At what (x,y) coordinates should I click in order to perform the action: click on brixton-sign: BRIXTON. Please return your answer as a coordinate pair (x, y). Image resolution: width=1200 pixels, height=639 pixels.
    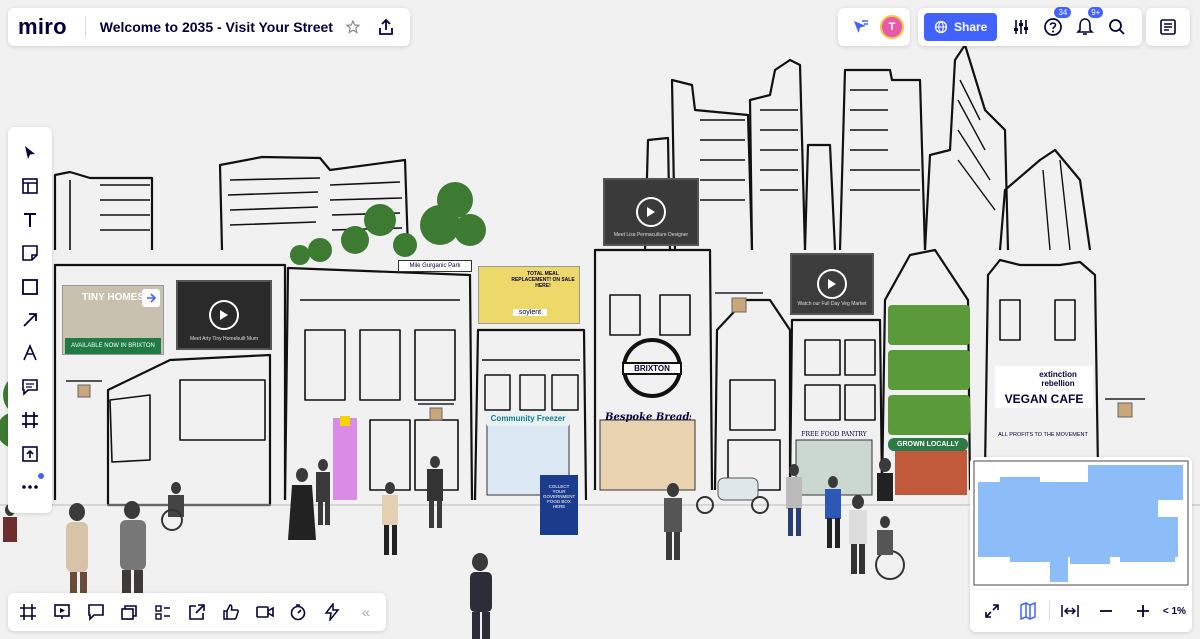
    Looking at the image, I should click on (652, 368).